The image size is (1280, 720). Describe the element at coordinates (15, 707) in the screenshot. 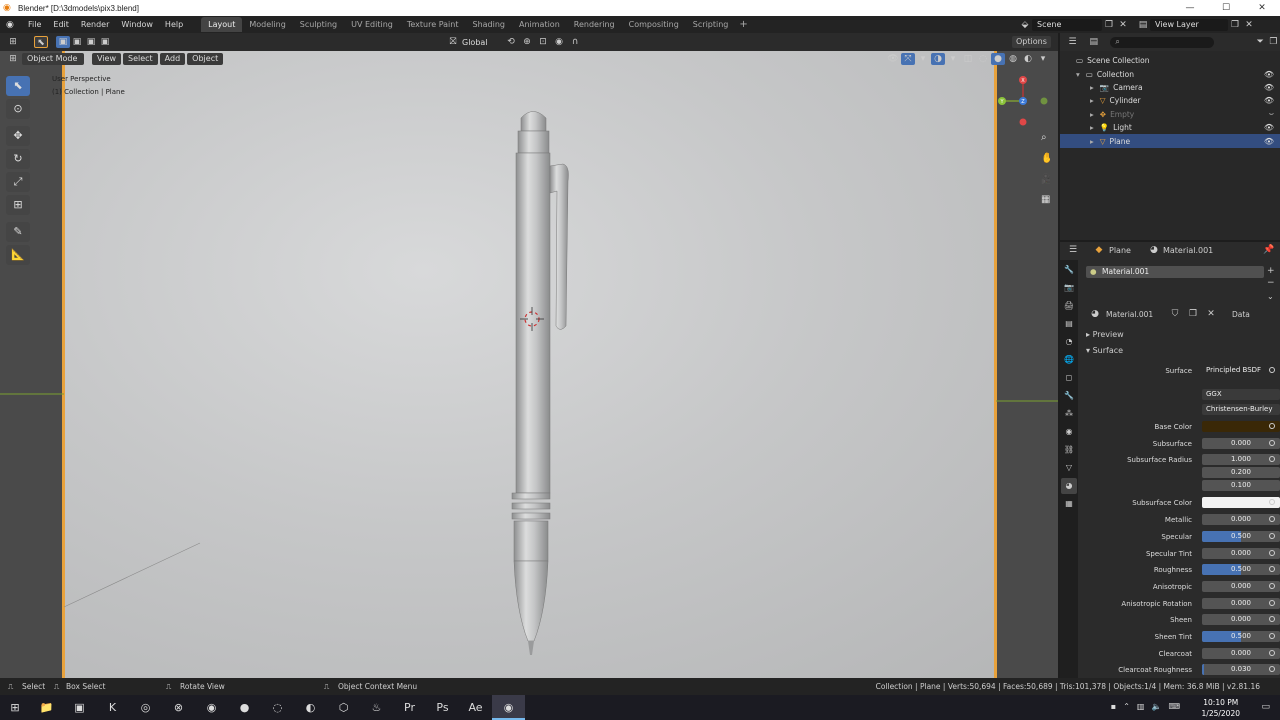

I see `windows-start-icon: ⊞` at that location.